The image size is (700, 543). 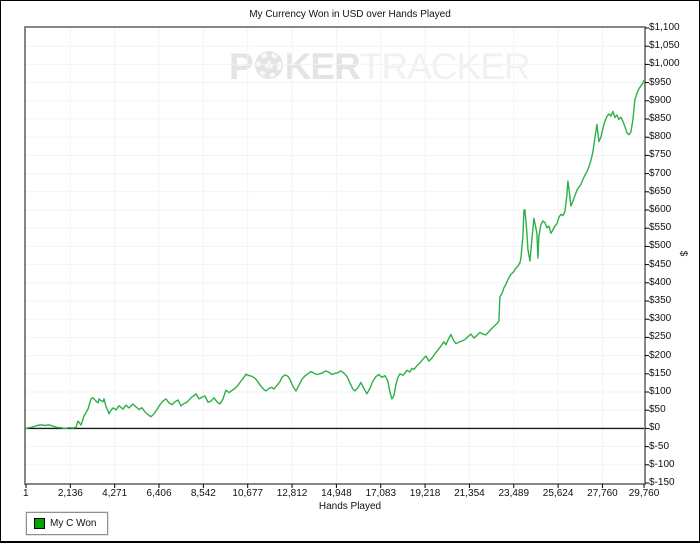 I want to click on legend-label: My C Won, so click(x=73, y=523).